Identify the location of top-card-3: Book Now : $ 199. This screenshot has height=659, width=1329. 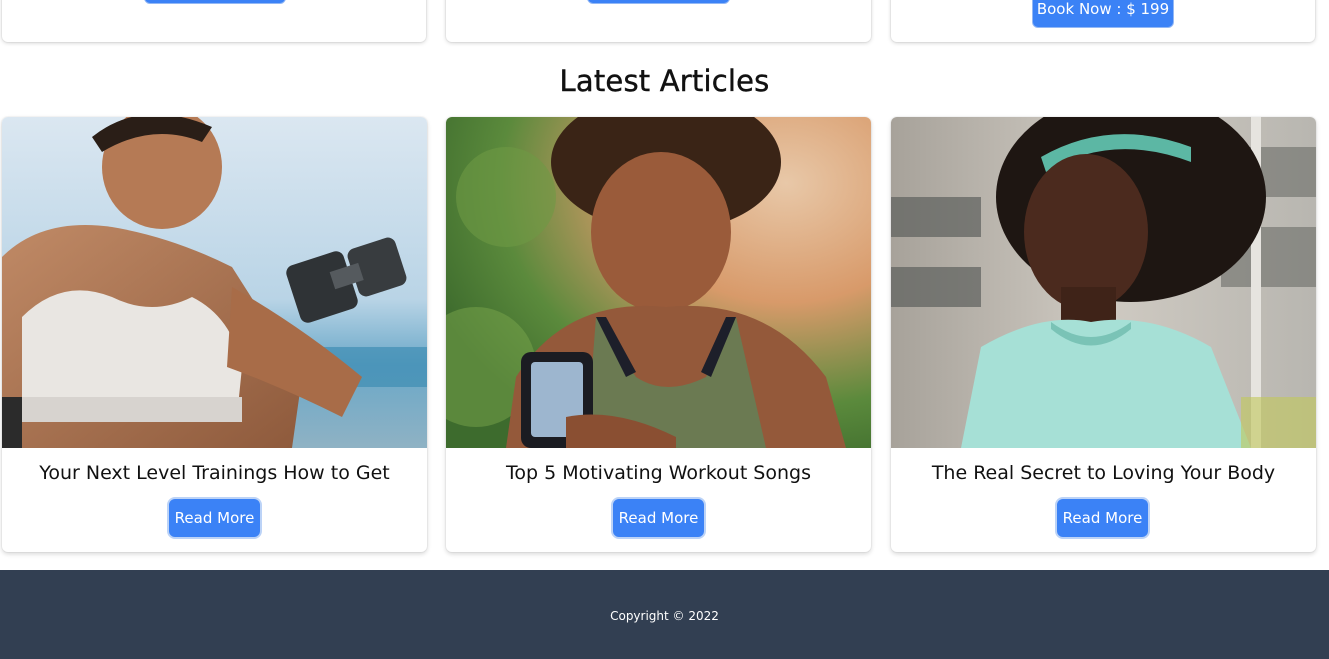
(1103, 21).